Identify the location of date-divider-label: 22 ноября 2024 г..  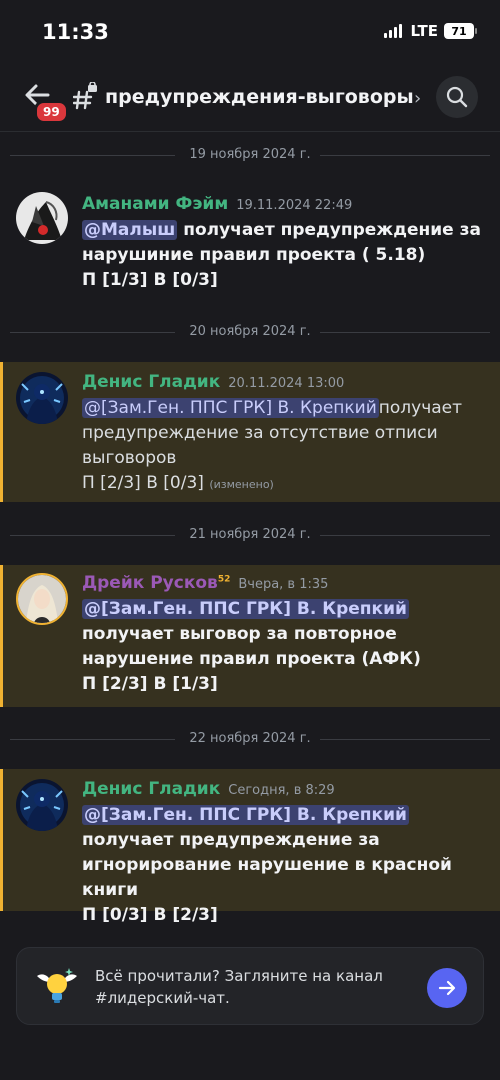
(250, 738).